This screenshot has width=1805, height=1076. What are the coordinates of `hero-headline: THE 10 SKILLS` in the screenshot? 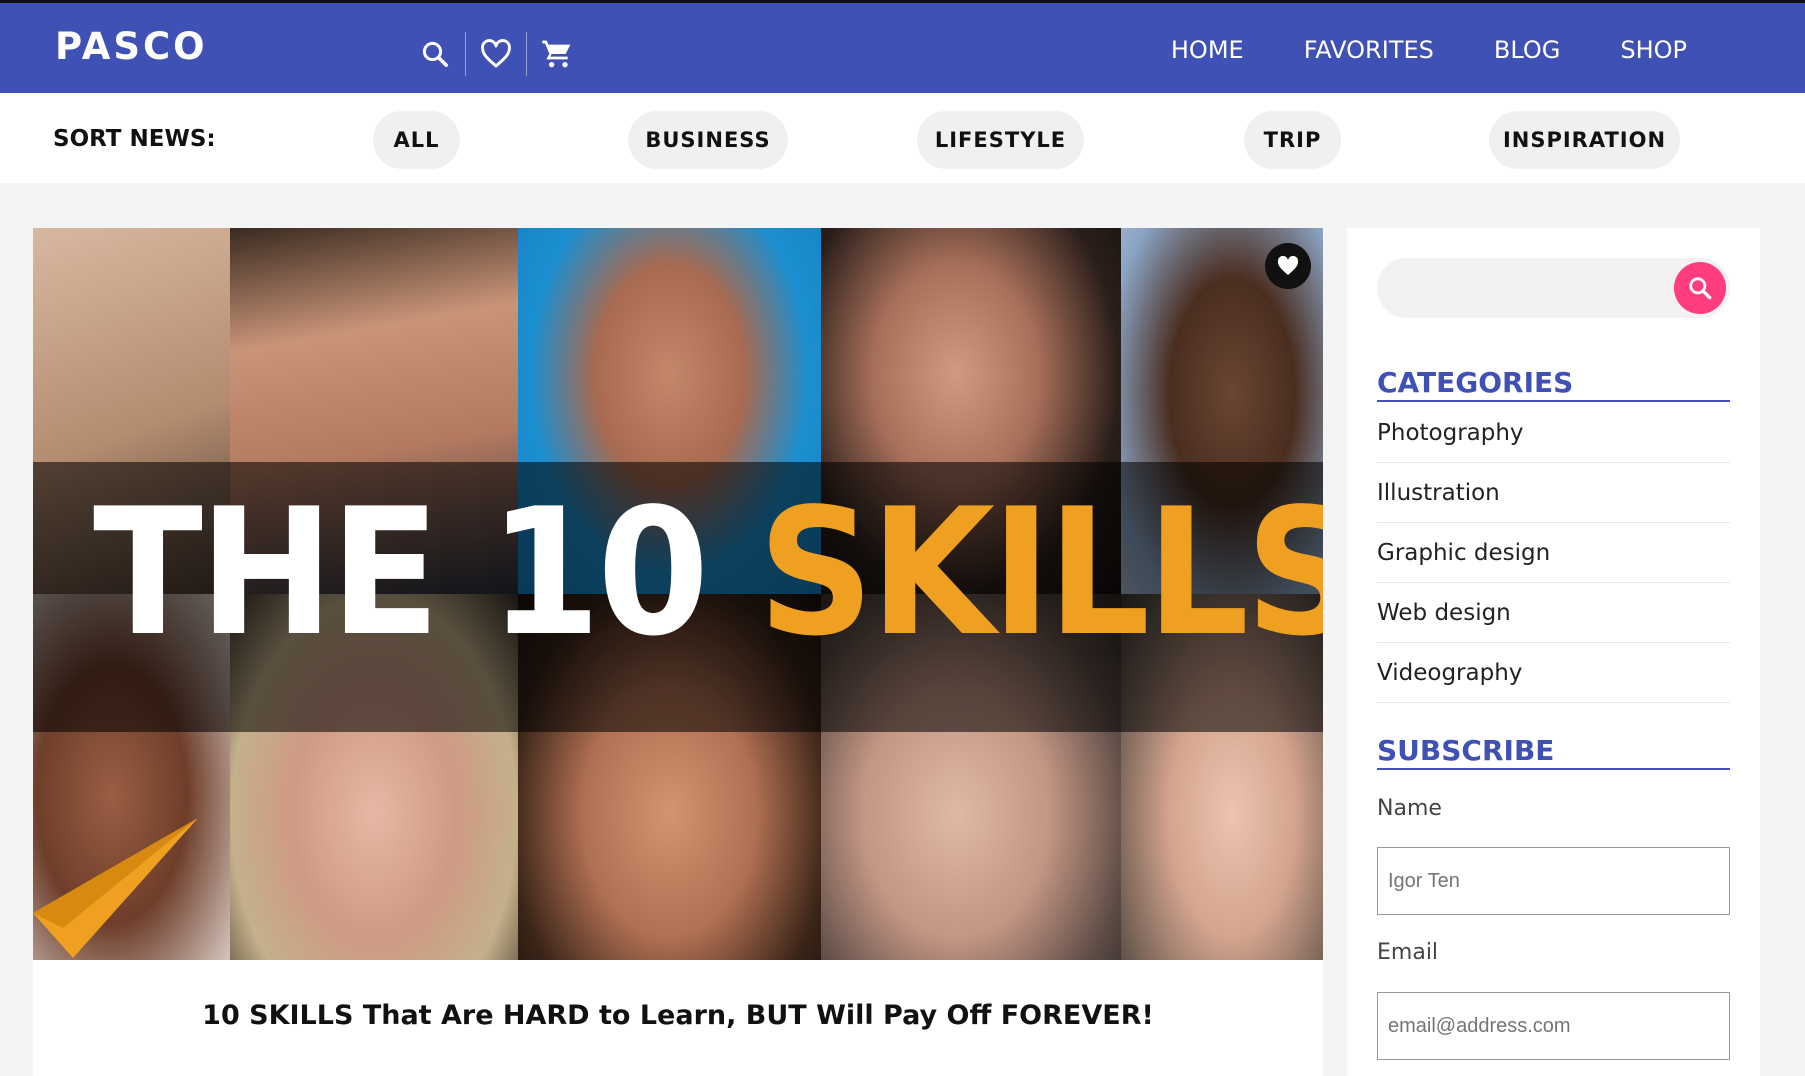 It's located at (708, 573).